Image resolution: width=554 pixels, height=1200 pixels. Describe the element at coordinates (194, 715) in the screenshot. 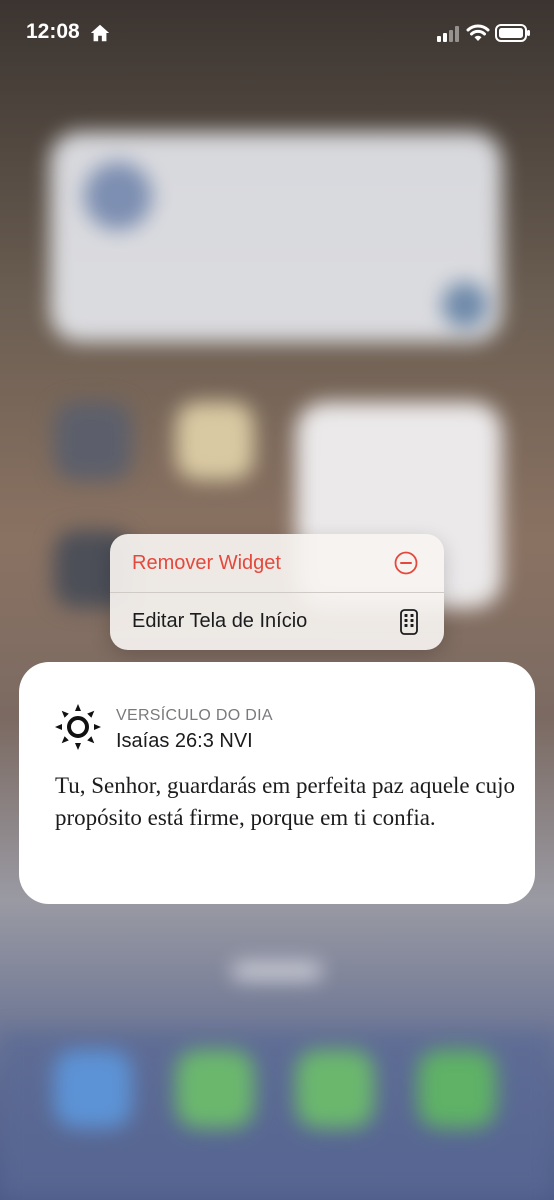

I see `widget-title: VERSÍCULO DO DIA` at that location.